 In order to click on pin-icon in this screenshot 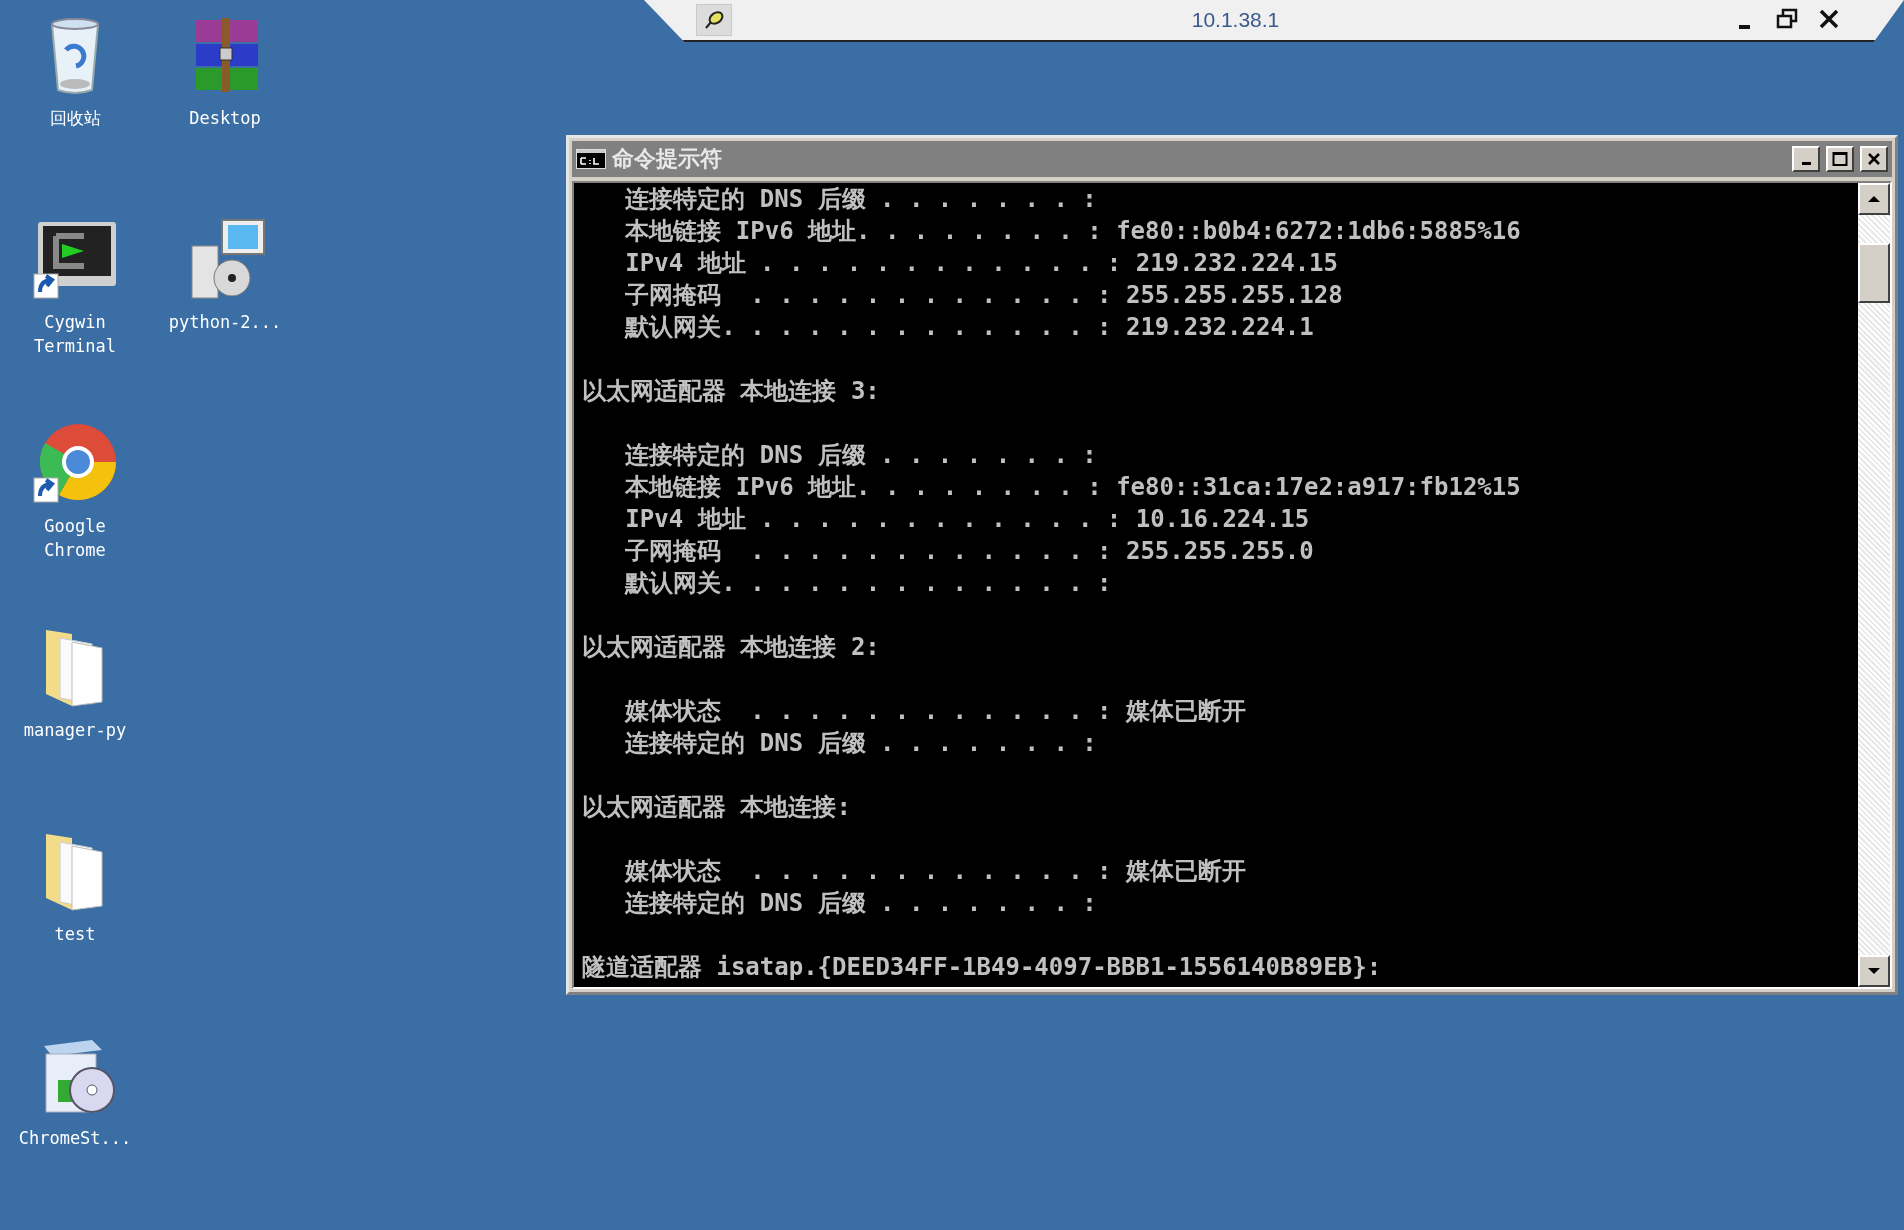, I will do `click(714, 20)`.